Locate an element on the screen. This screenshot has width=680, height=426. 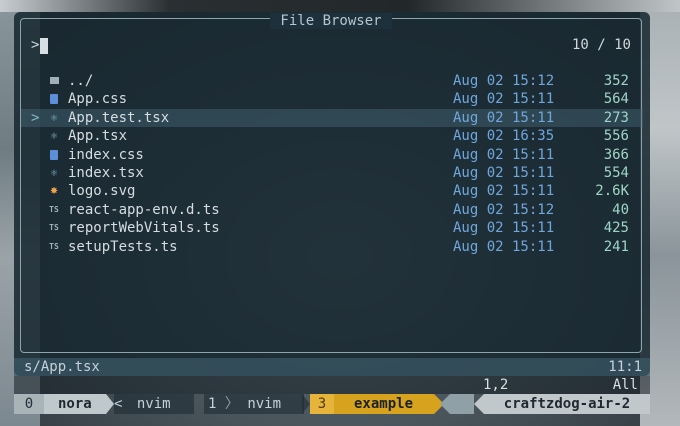
session-index: 0 is located at coordinates (29, 404).